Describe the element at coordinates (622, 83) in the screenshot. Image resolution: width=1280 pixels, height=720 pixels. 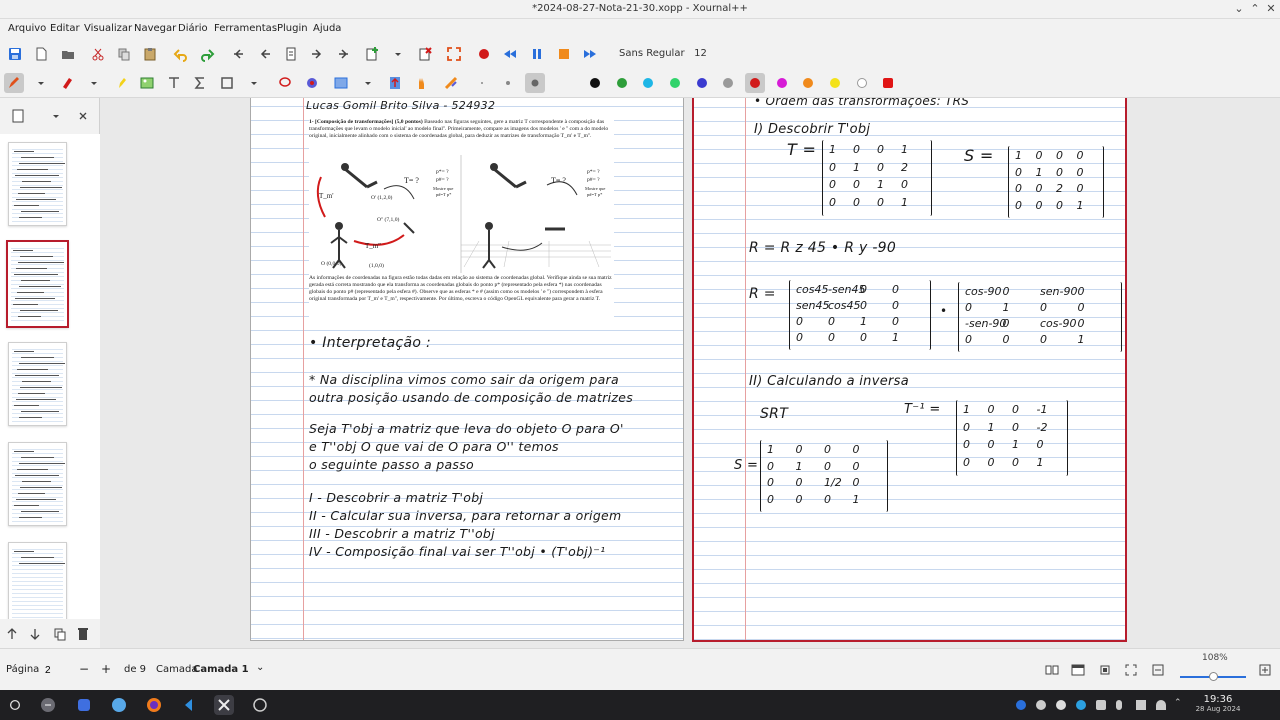
I see `color-green` at that location.